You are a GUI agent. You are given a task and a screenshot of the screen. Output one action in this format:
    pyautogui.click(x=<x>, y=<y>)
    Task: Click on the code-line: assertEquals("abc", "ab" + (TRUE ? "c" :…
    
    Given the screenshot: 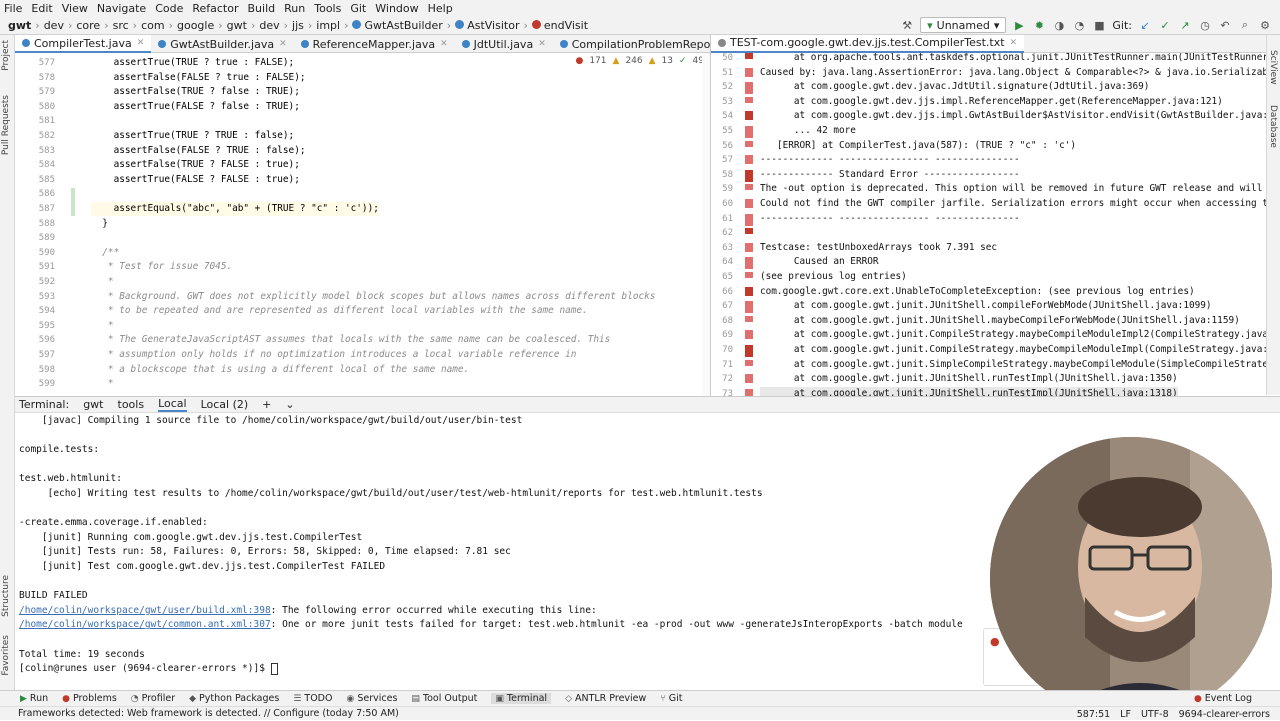 What is the action you would take?
    pyautogui.click(x=235, y=209)
    